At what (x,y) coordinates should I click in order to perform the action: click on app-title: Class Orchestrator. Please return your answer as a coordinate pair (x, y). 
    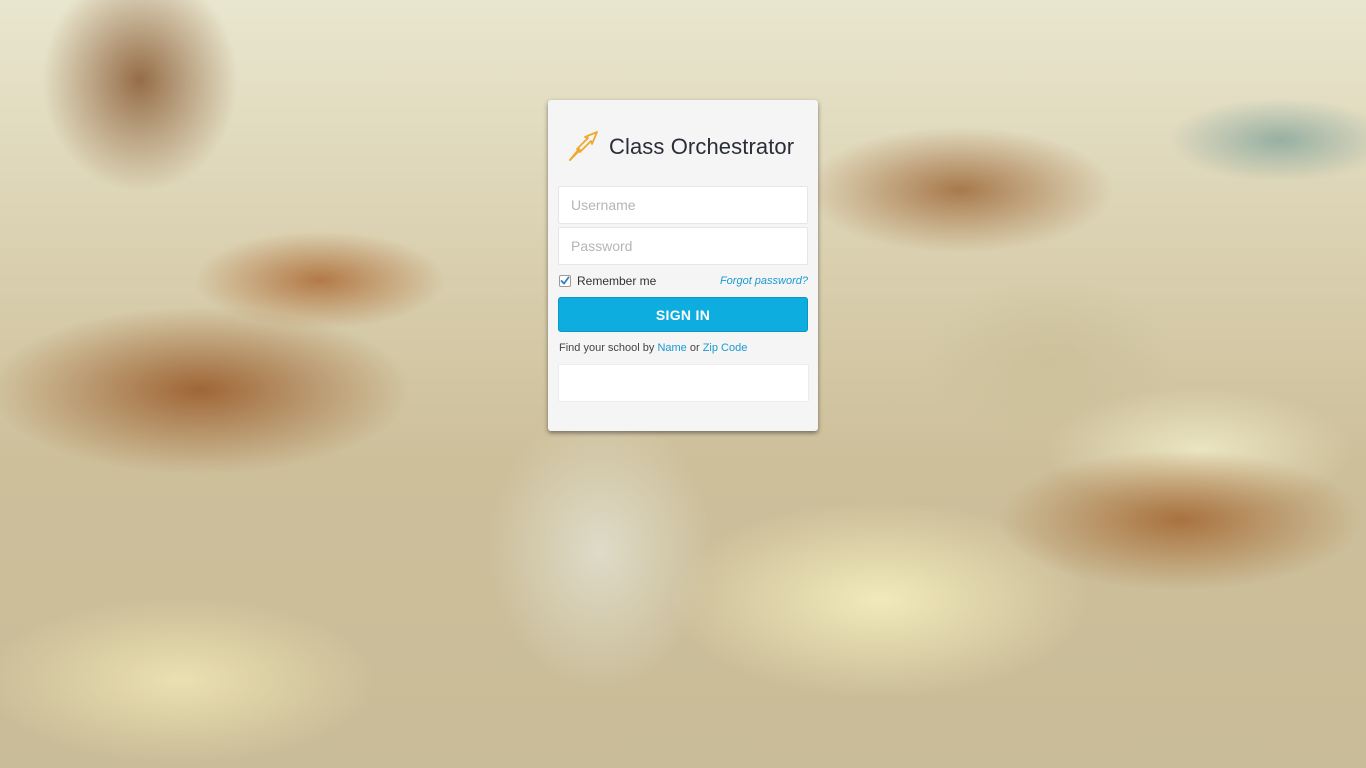
    Looking at the image, I should click on (702, 146).